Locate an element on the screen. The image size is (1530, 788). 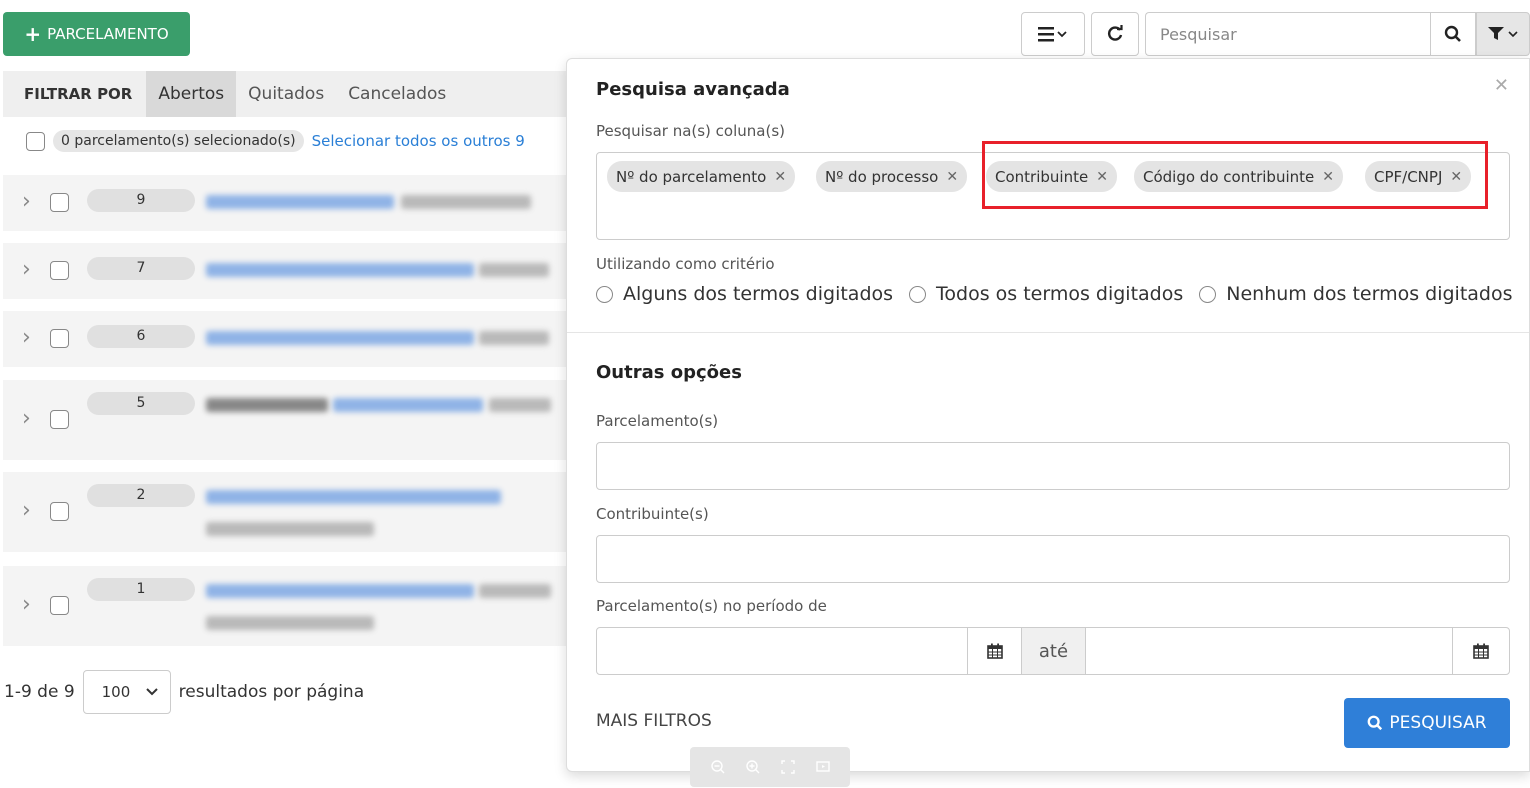
date-separator: até is located at coordinates (1054, 651).